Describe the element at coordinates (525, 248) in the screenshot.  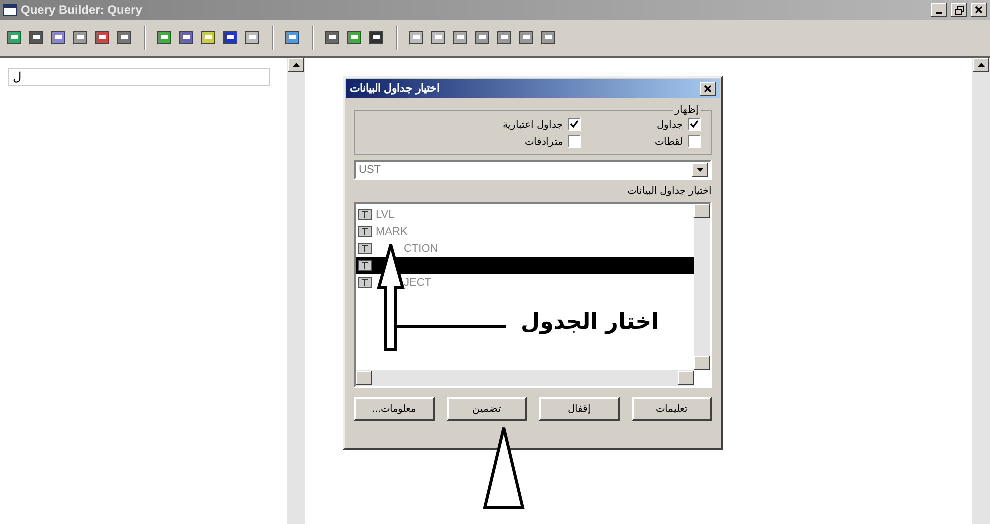
I see `list-item: CTION` at that location.